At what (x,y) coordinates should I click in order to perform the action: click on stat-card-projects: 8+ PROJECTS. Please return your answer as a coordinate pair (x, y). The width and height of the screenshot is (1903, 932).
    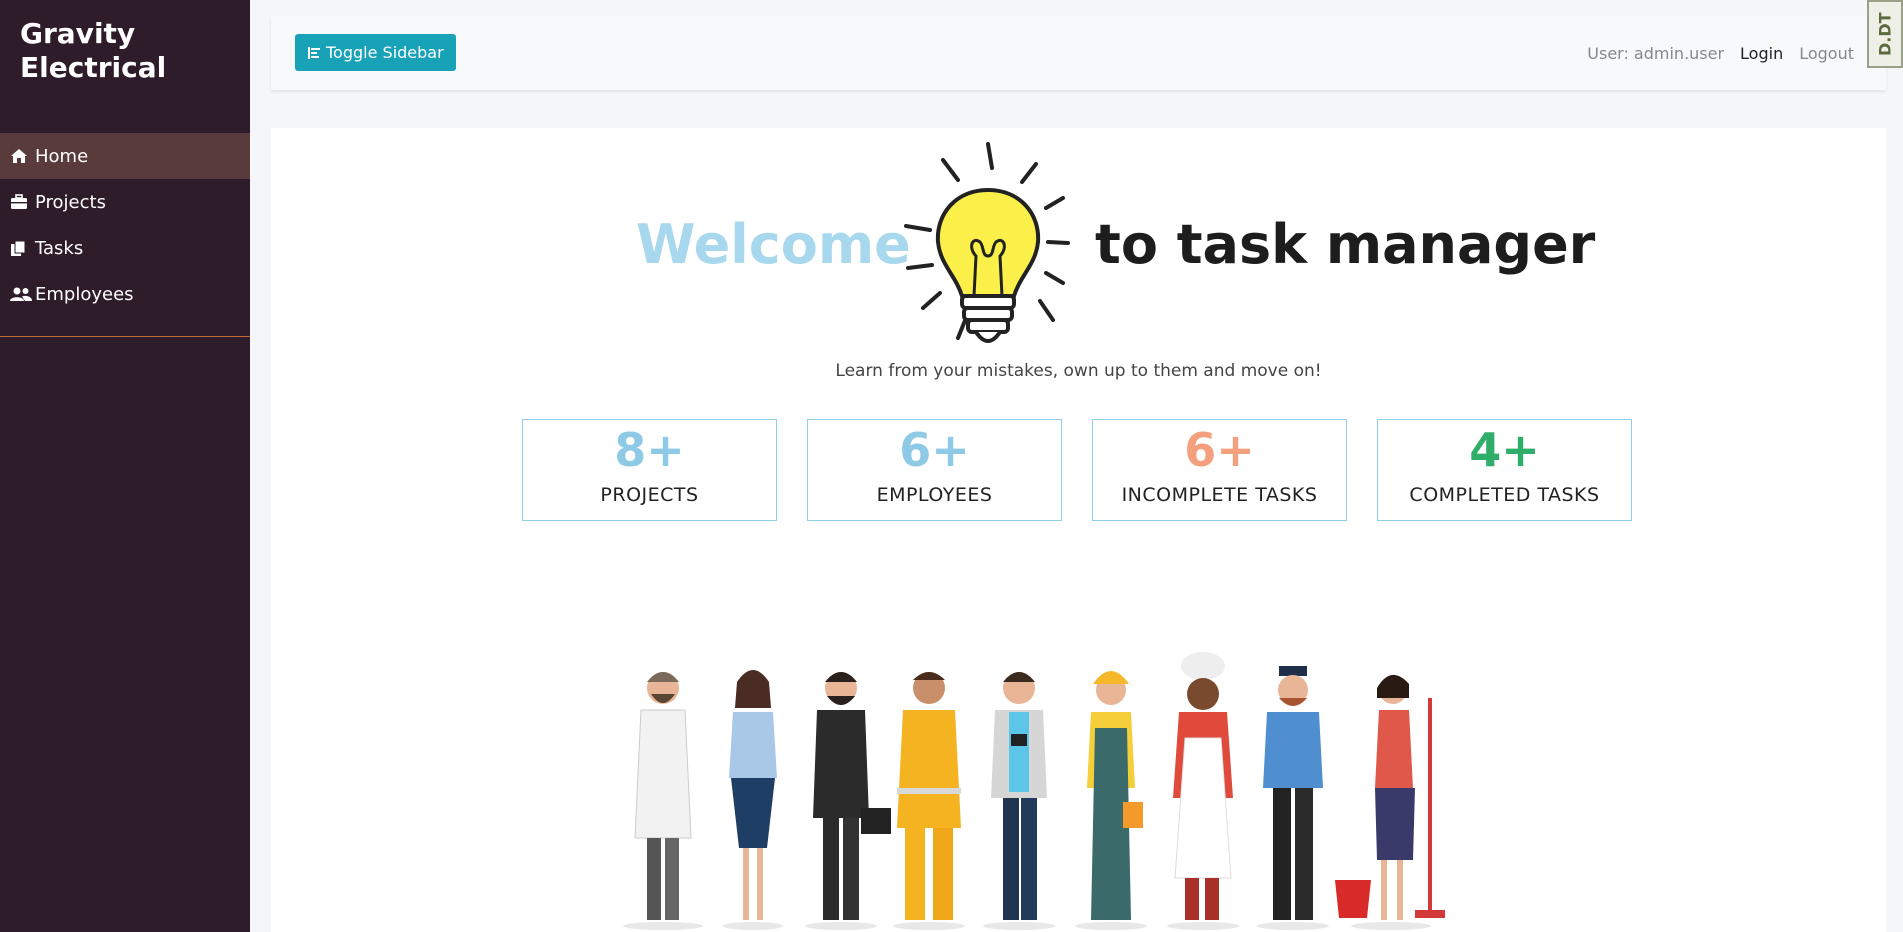
    Looking at the image, I should click on (649, 470).